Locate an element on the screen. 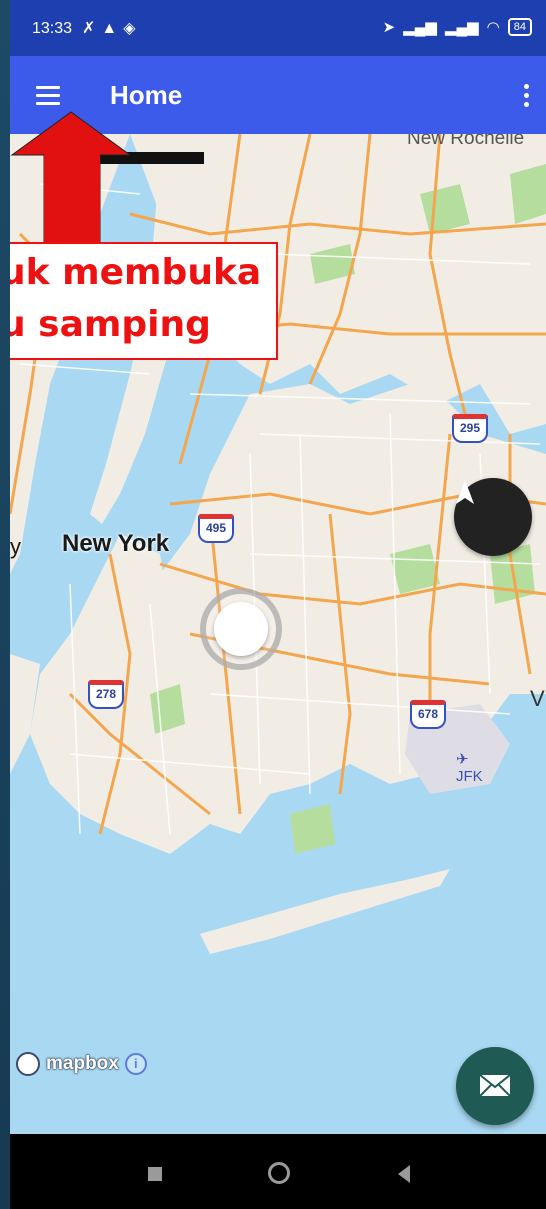 The image size is (546, 1209). battery-indicator: 84 is located at coordinates (519, 27).